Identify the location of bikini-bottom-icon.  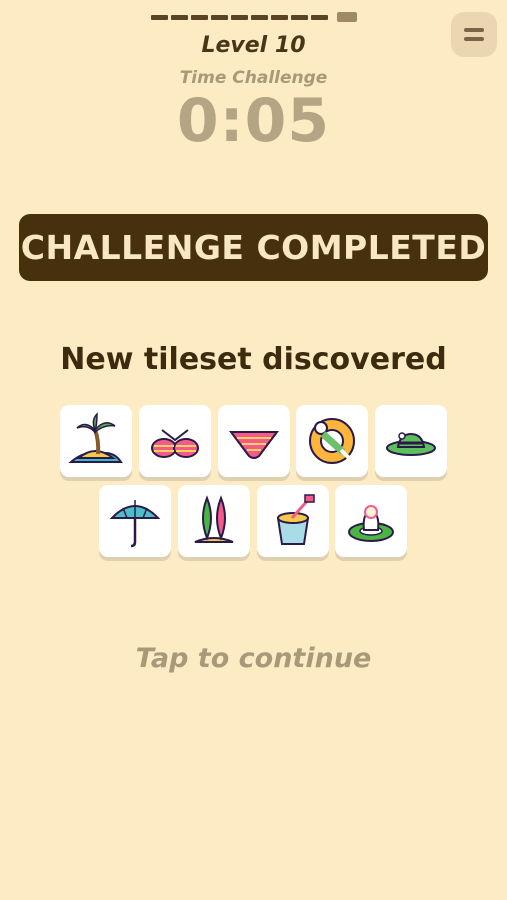
(254, 445).